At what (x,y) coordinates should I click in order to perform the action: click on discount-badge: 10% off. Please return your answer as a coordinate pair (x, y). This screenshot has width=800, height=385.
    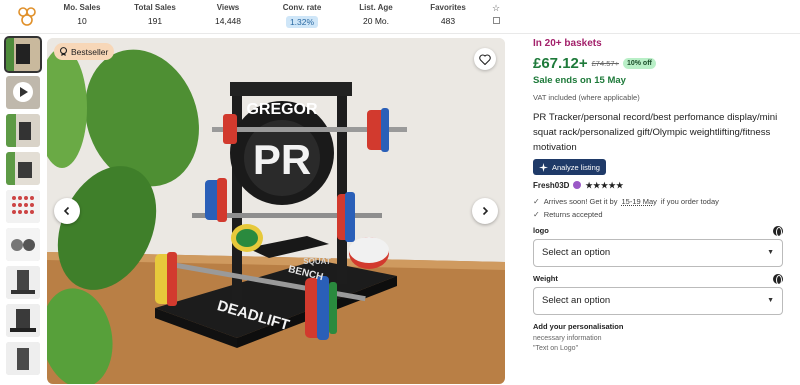
    Looking at the image, I should click on (639, 63).